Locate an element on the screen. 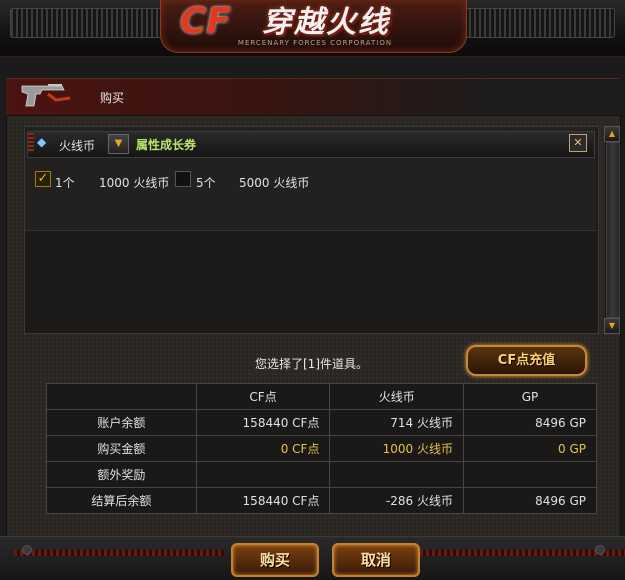 This screenshot has height=580, width=625. selection-message: 您选择了[1]件道具。 is located at coordinates (311, 364).